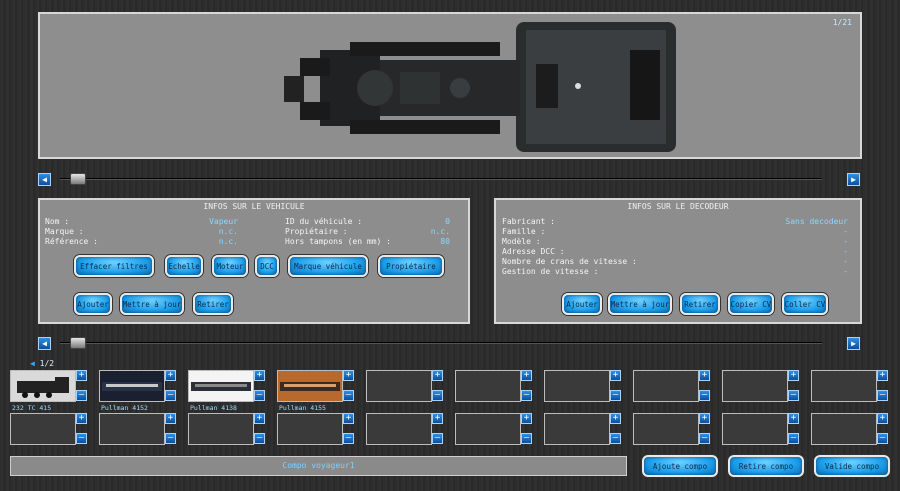 The width and height of the screenshot is (900, 491). I want to click on pager-prev-icon: ◀, so click(32, 363).